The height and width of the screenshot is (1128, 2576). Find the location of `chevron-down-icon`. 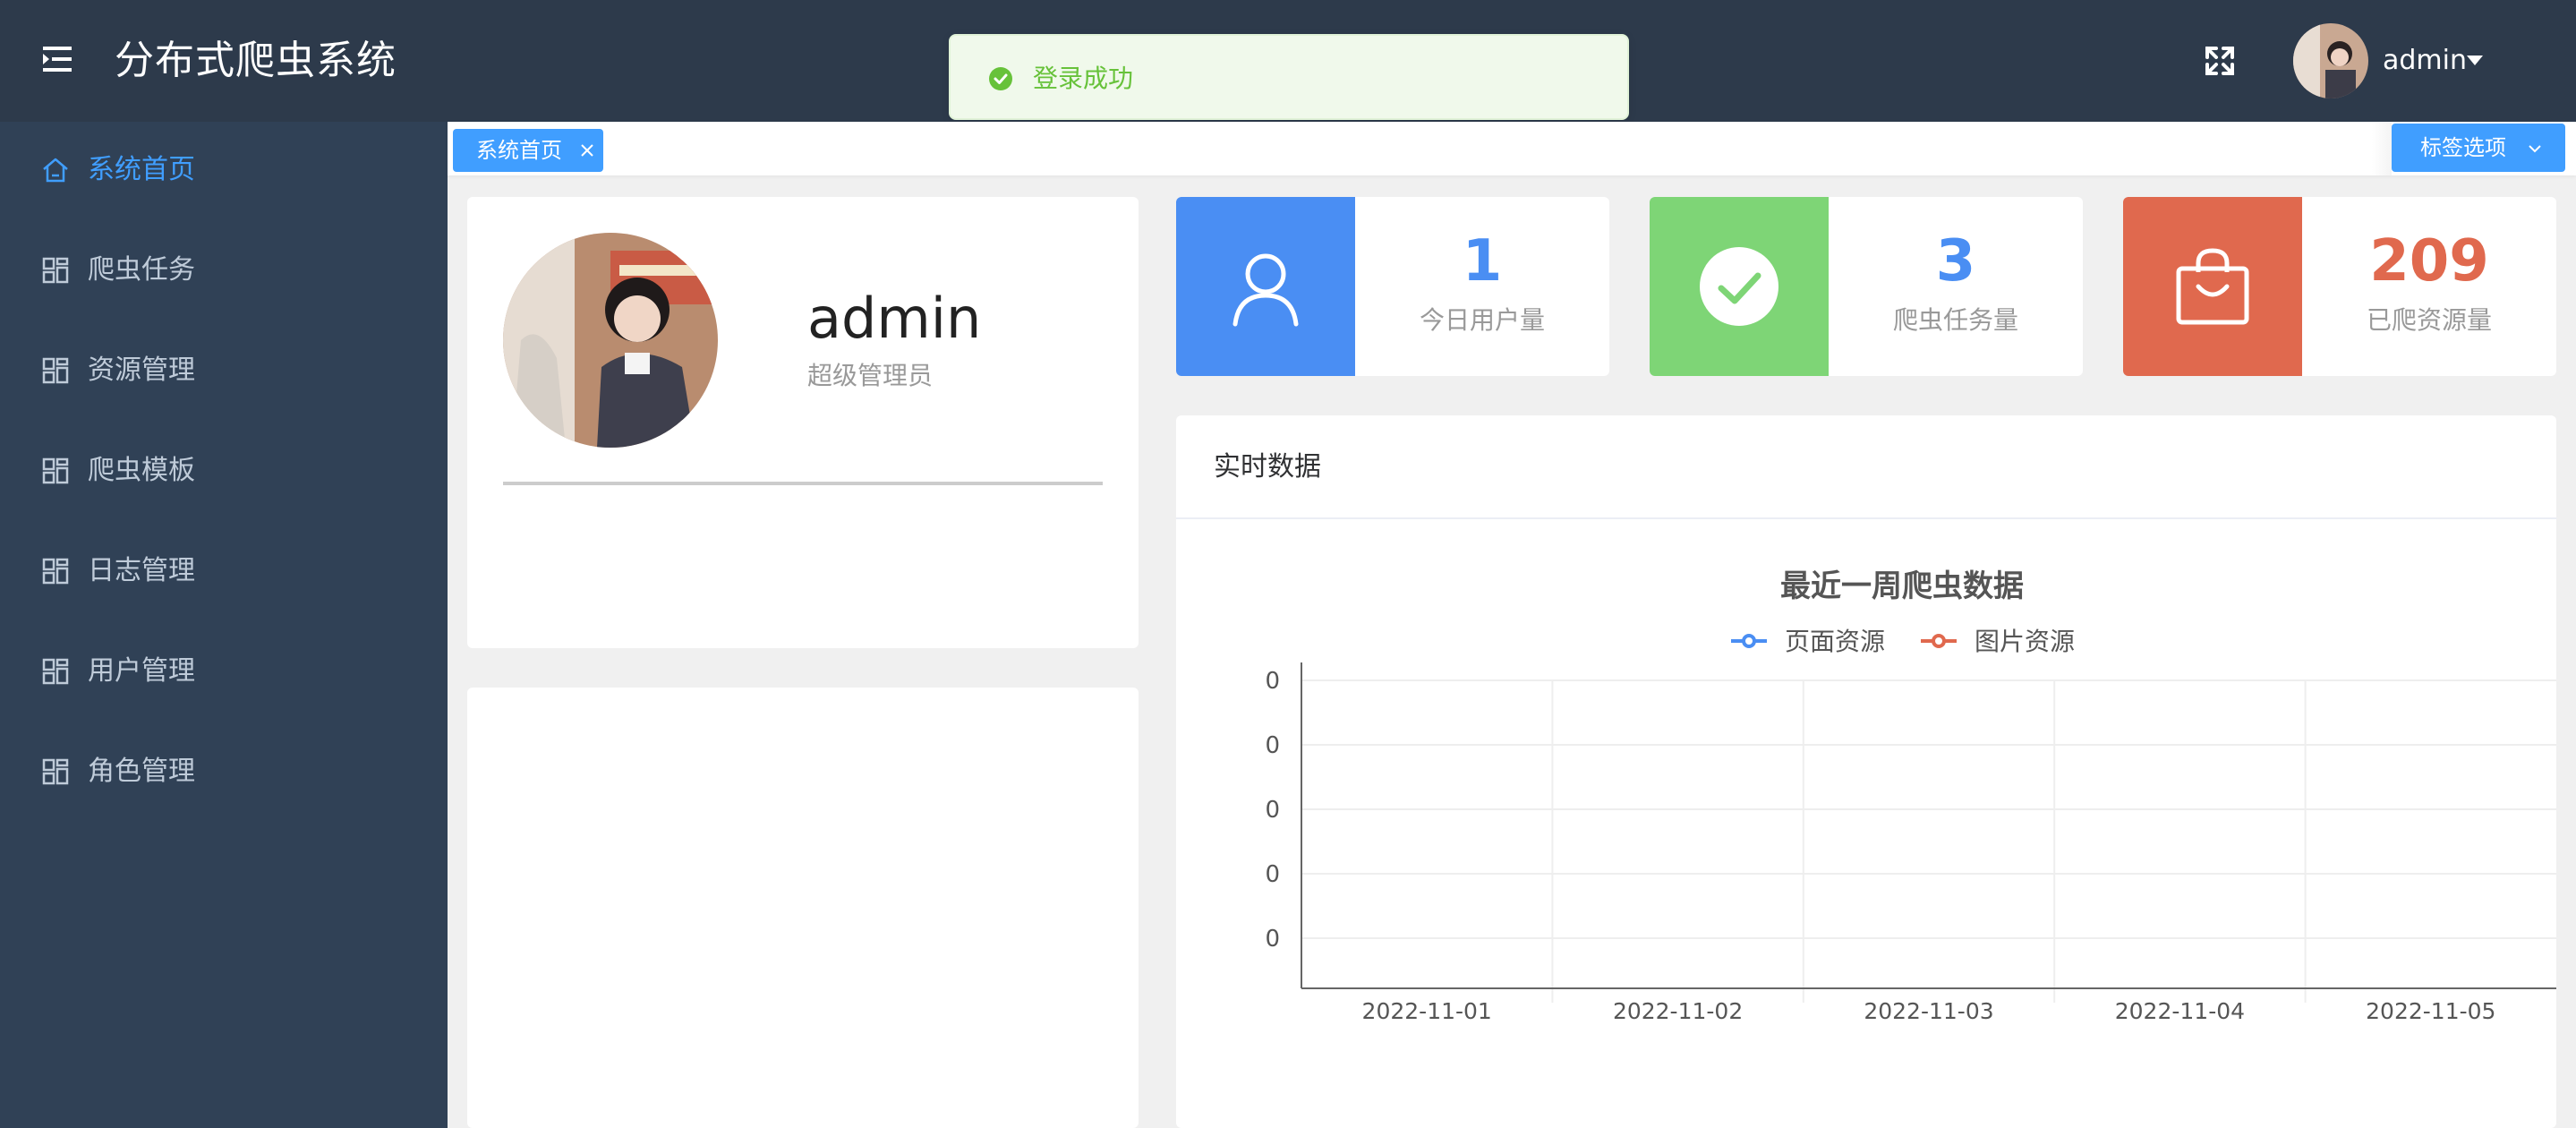

chevron-down-icon is located at coordinates (2535, 149).